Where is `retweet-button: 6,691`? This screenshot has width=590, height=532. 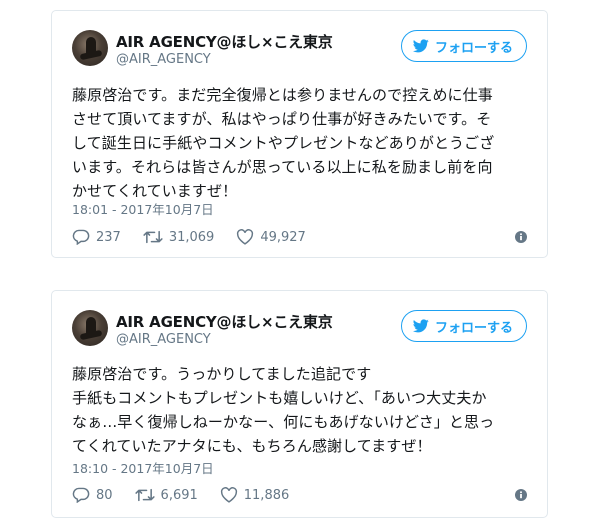
retweet-button: 6,691 is located at coordinates (166, 495).